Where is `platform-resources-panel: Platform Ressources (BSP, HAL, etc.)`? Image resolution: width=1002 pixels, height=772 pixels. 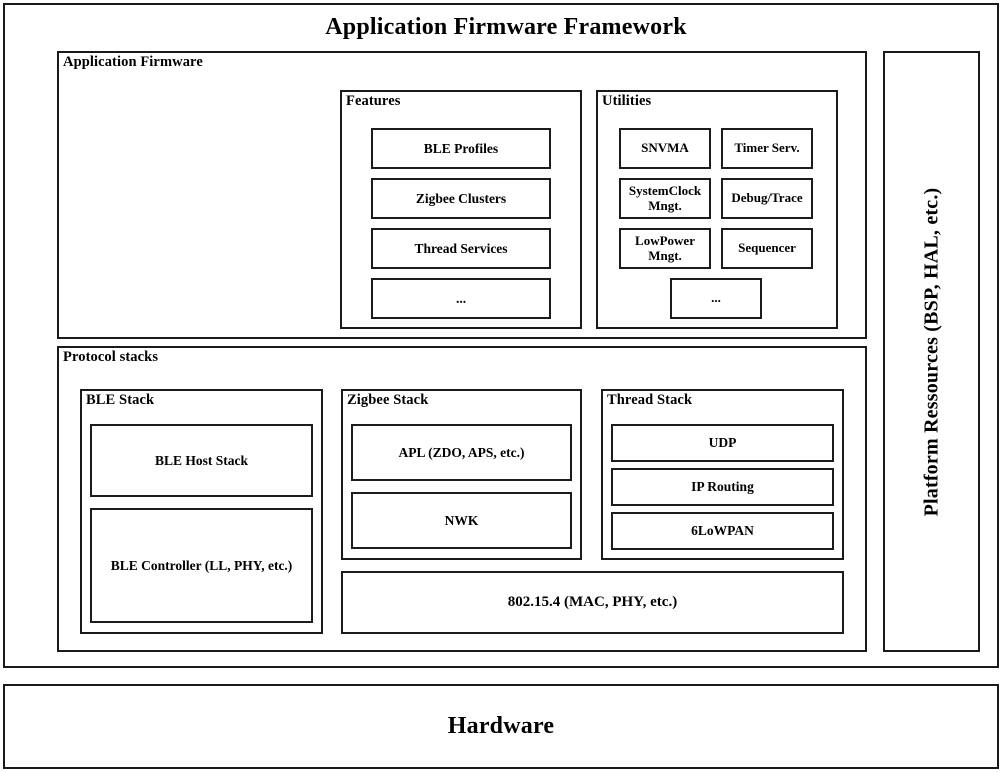
platform-resources-panel: Platform Ressources (BSP, HAL, etc.) is located at coordinates (931, 351).